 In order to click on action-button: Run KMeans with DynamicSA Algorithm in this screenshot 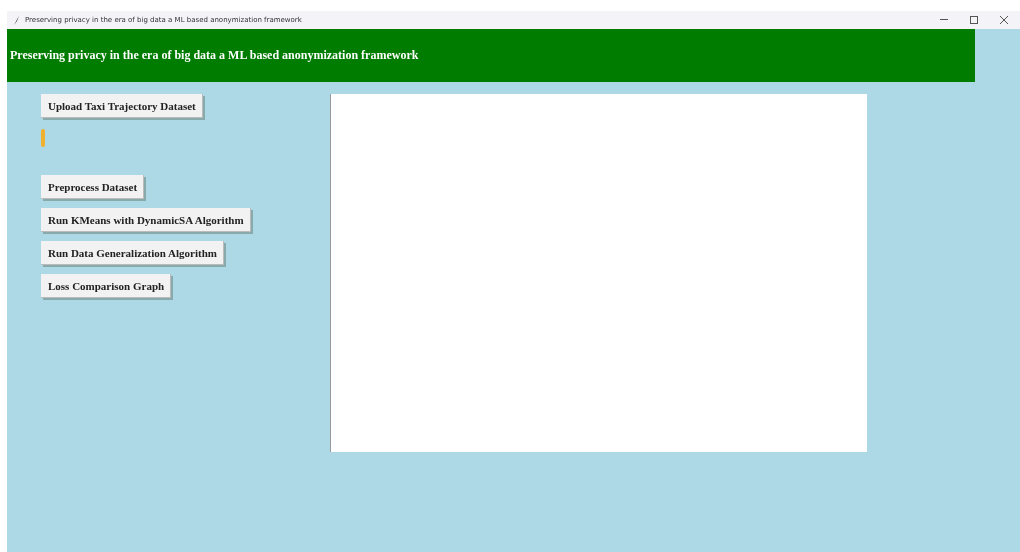, I will do `click(146, 220)`.